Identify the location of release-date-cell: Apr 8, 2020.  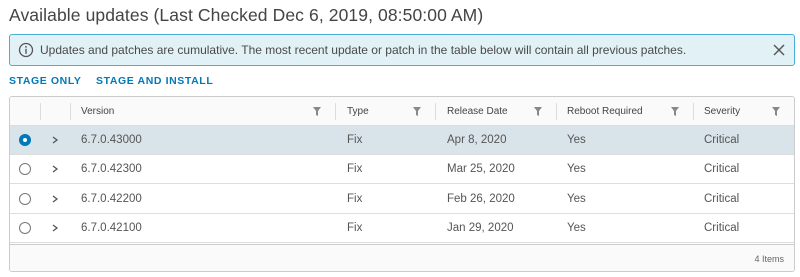
(477, 140).